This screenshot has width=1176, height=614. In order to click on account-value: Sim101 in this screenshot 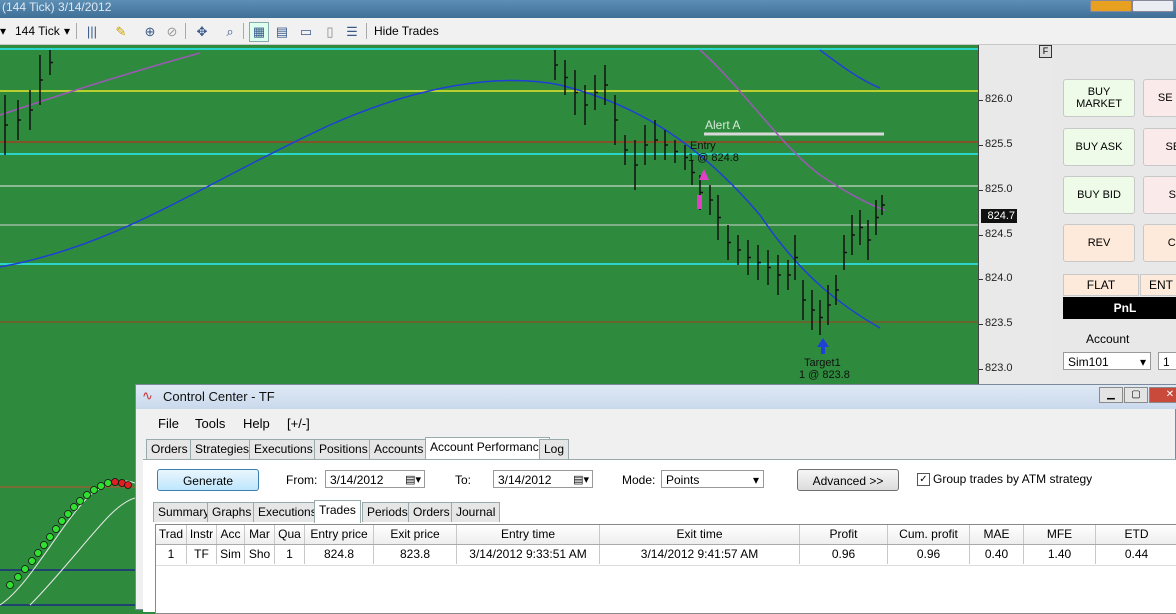, I will do `click(1088, 362)`.